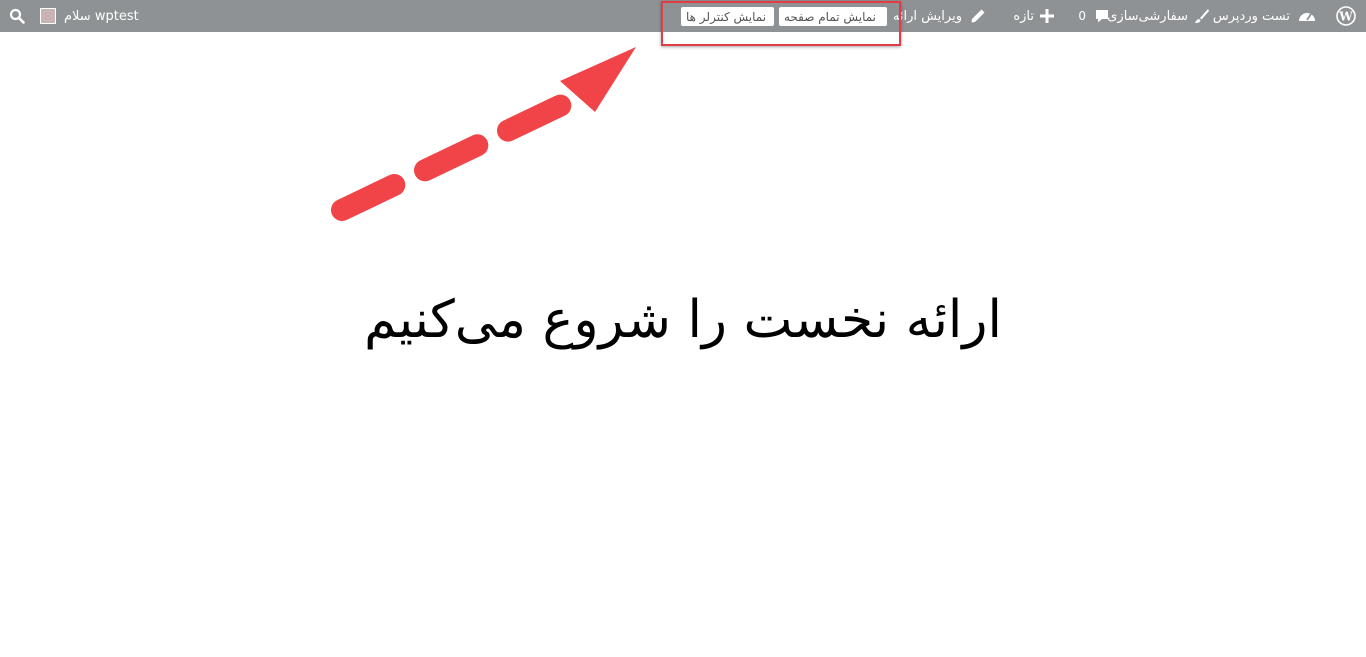 The image size is (1366, 657). What do you see at coordinates (1251, 16) in the screenshot?
I see `site-name-label: تست وردپرس` at bounding box center [1251, 16].